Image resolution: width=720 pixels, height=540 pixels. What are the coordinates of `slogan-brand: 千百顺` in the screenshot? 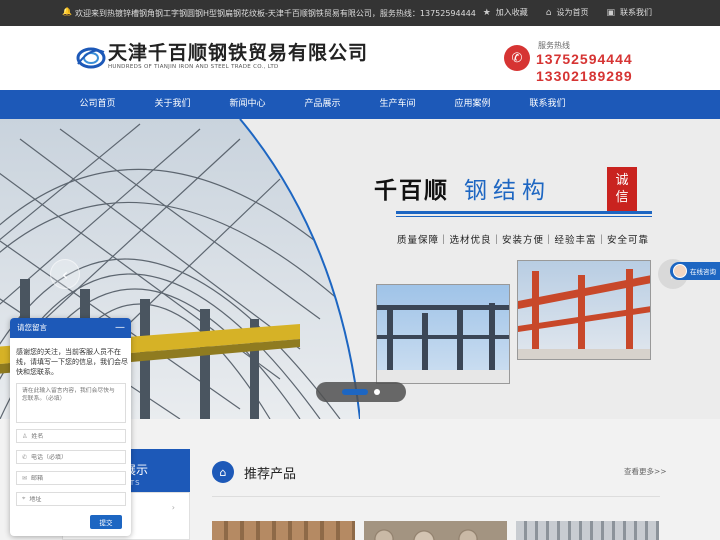 It's located at (411, 191).